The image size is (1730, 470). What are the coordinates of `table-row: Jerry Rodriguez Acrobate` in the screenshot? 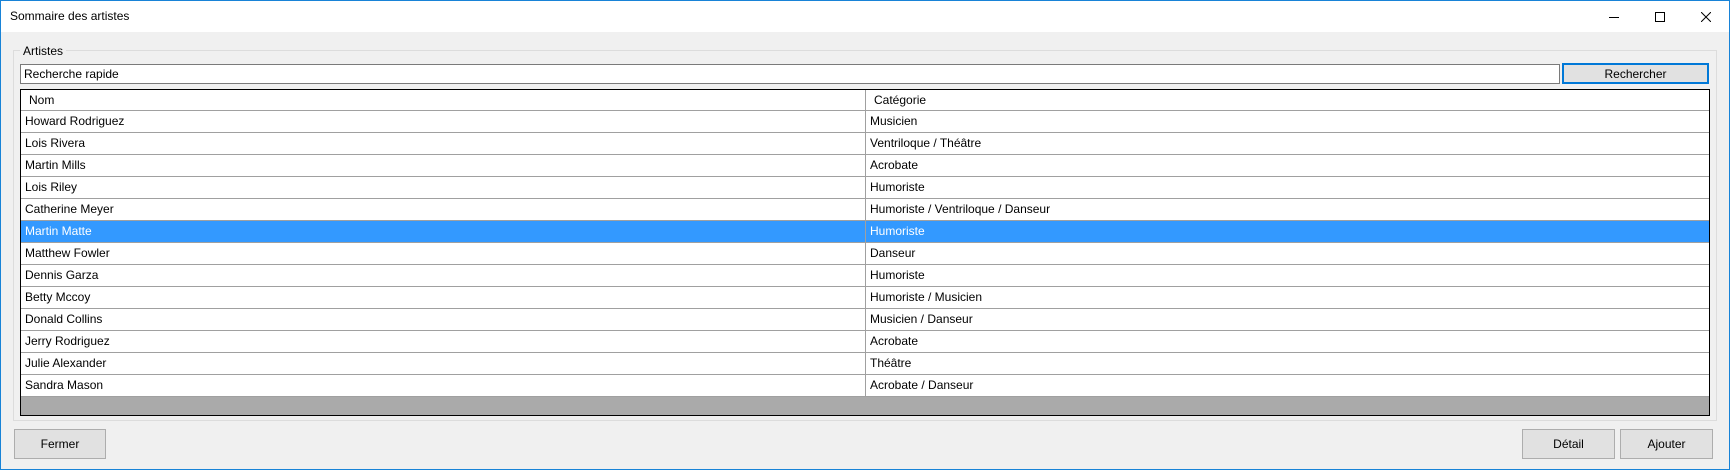 It's located at (865, 342).